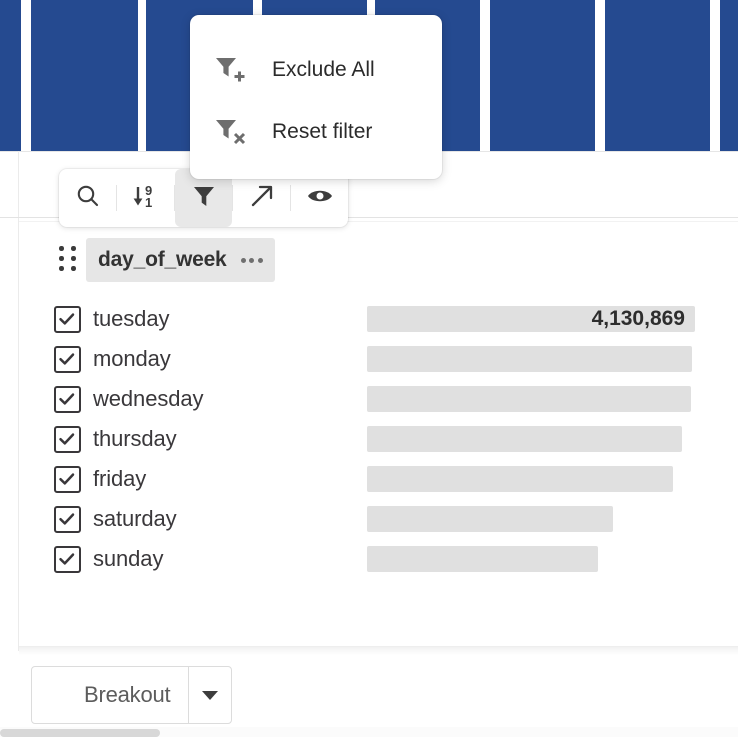 The image size is (738, 737). What do you see at coordinates (128, 558) in the screenshot?
I see `filter-row-label: sunday` at bounding box center [128, 558].